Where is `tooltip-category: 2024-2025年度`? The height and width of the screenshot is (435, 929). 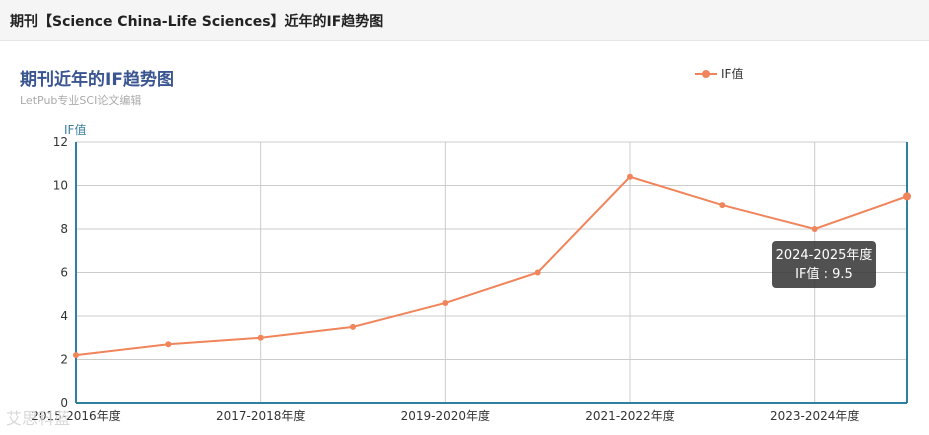 tooltip-category: 2024-2025年度 is located at coordinates (824, 255).